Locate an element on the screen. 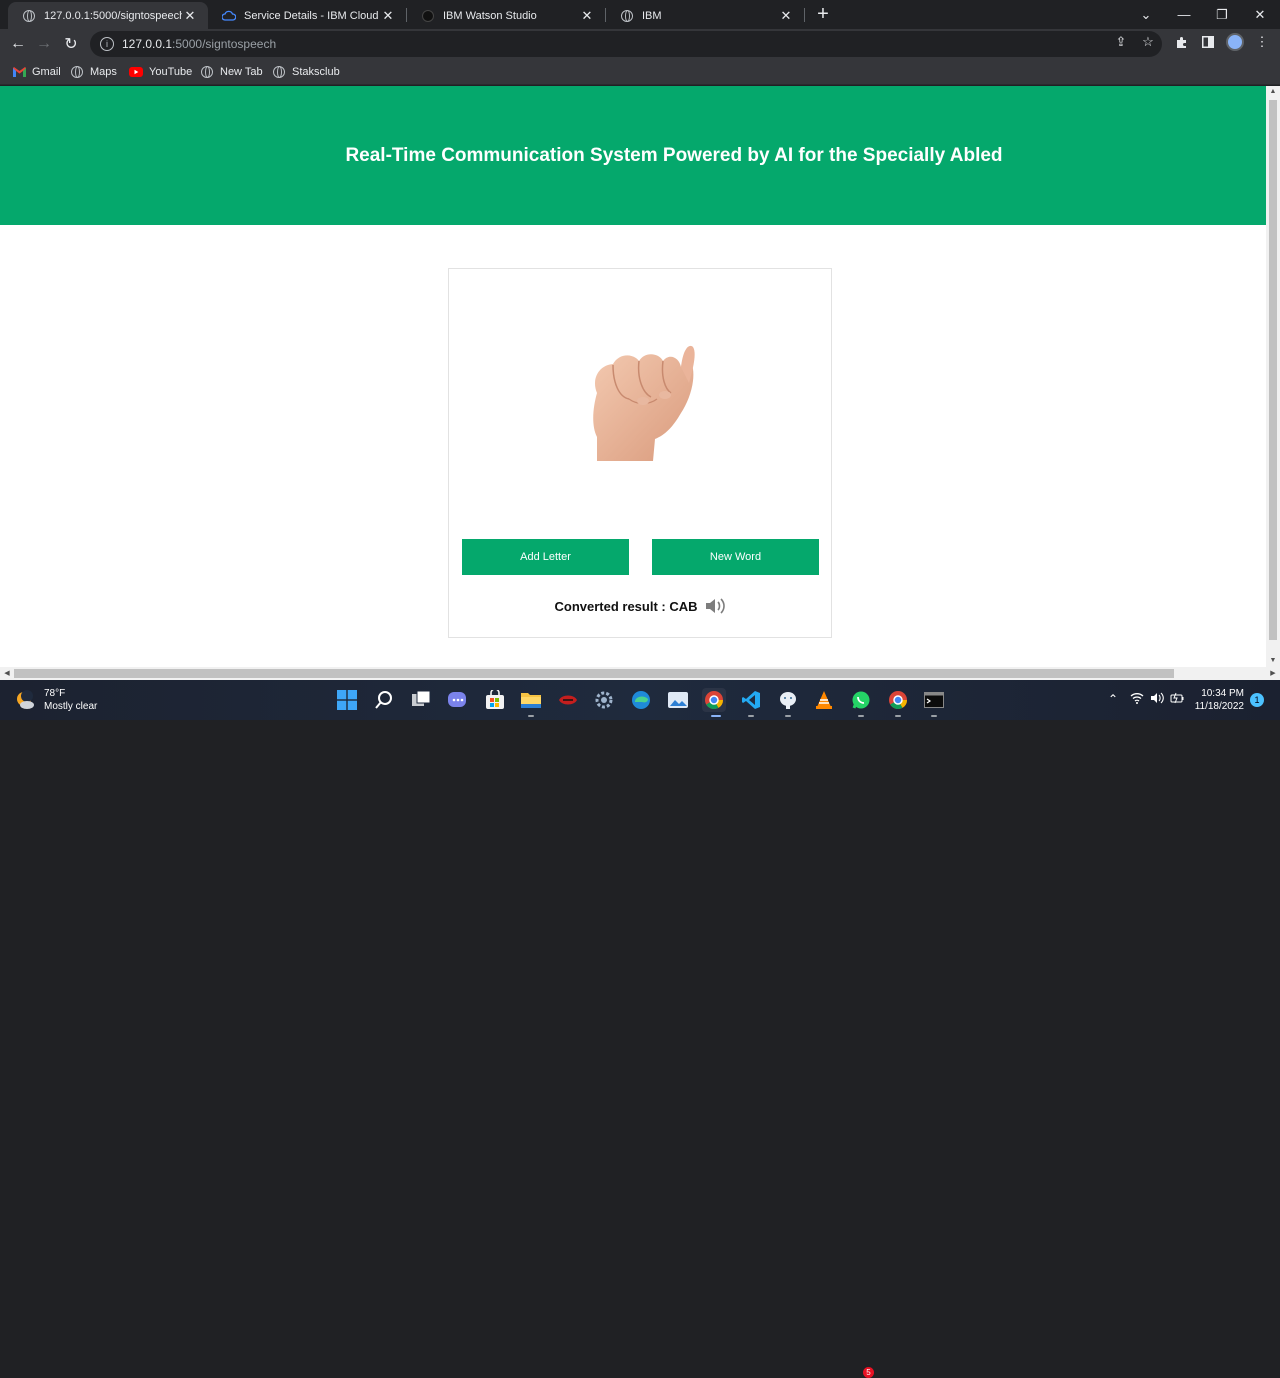 The width and height of the screenshot is (1280, 1378). window-close-icon: ✕ is located at coordinates (1260, 14).